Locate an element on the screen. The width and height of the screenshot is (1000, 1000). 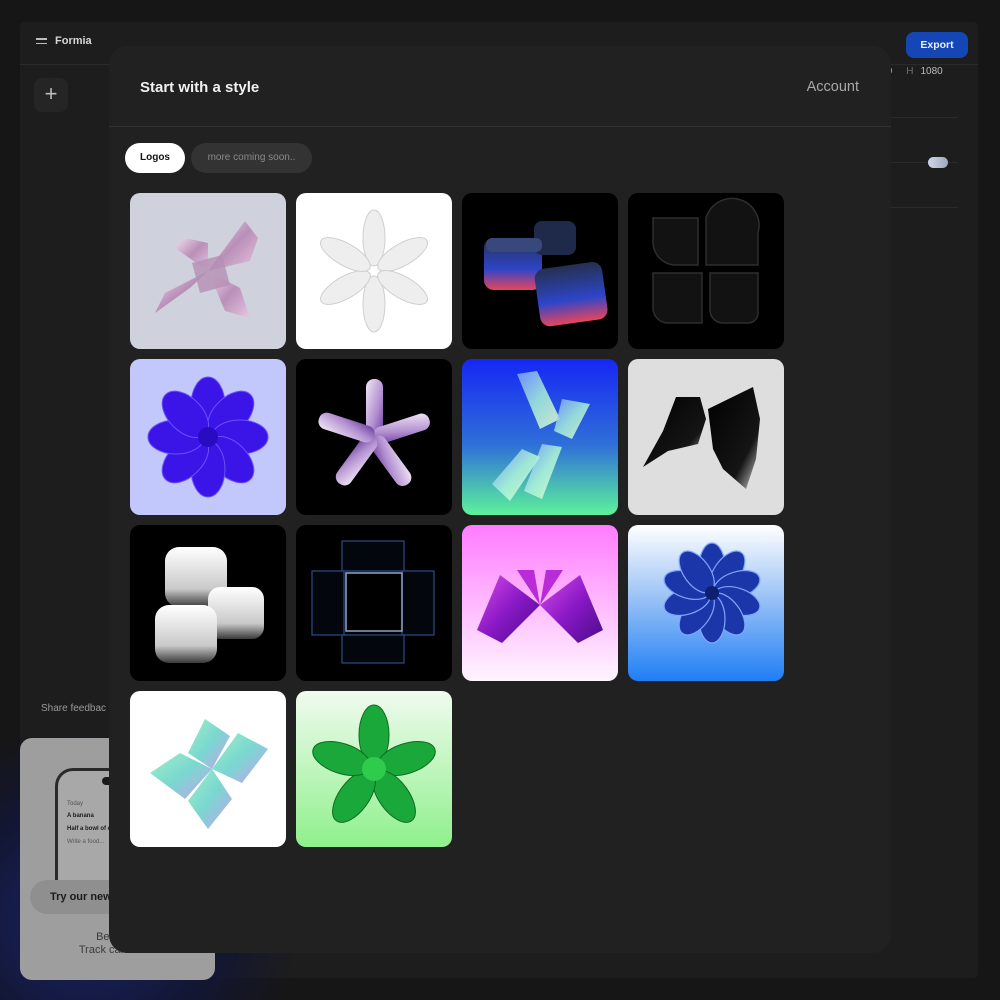
glass-cross-image is located at coordinates (374, 603).